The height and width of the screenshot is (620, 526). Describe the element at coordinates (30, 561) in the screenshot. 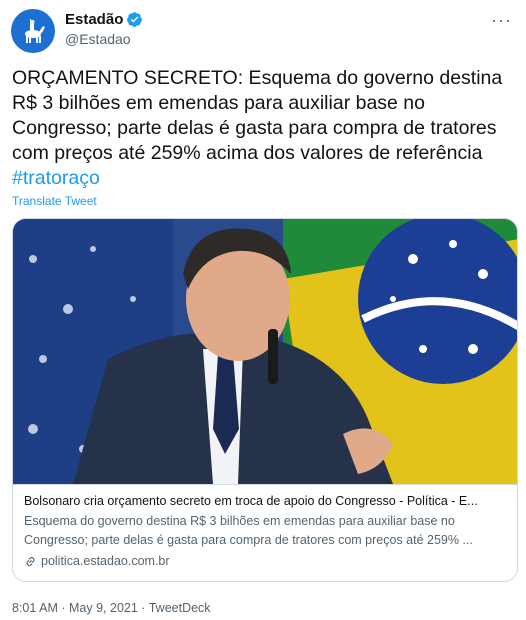

I see `link-icon` at that location.